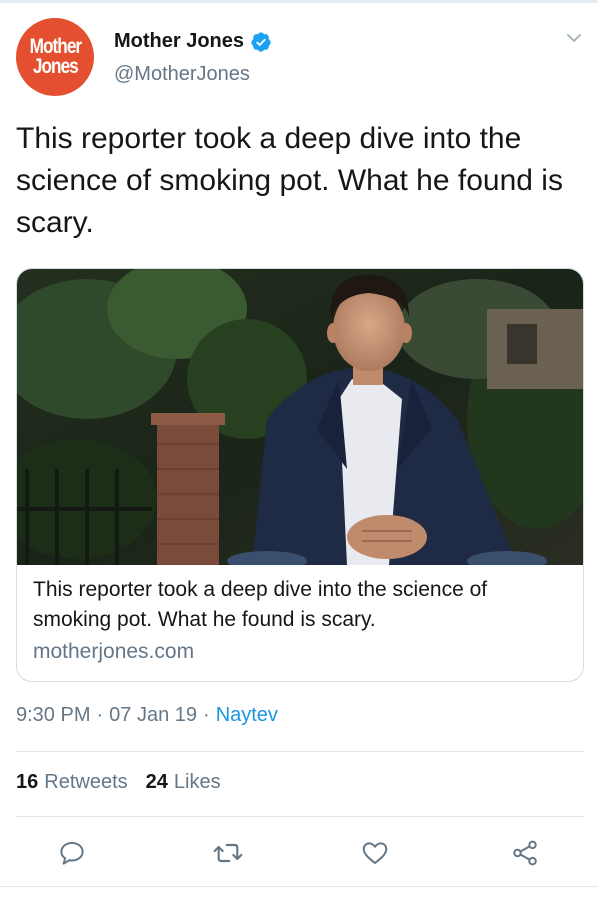  I want to click on engagement-stats: 16 Retweets 24 Likes, so click(127, 782).